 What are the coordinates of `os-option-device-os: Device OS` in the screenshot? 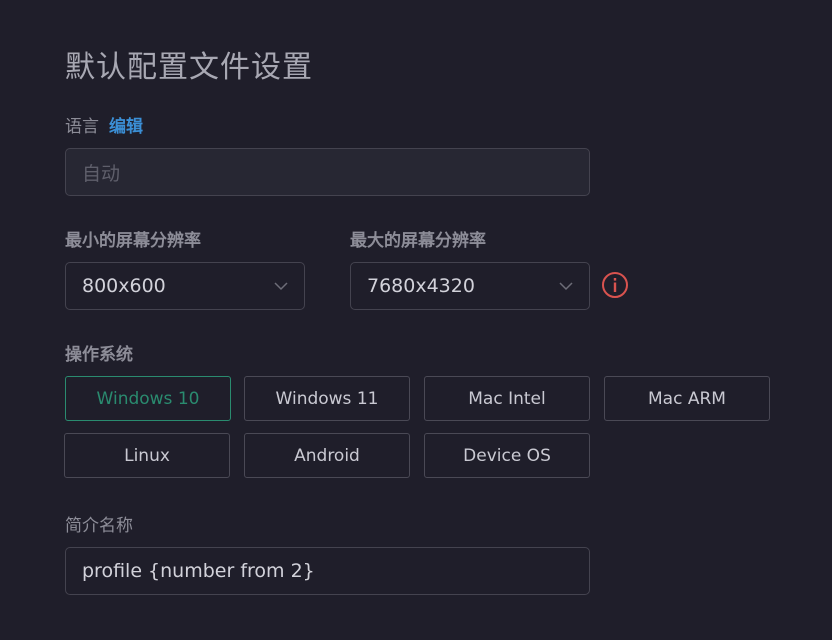 It's located at (507, 455).